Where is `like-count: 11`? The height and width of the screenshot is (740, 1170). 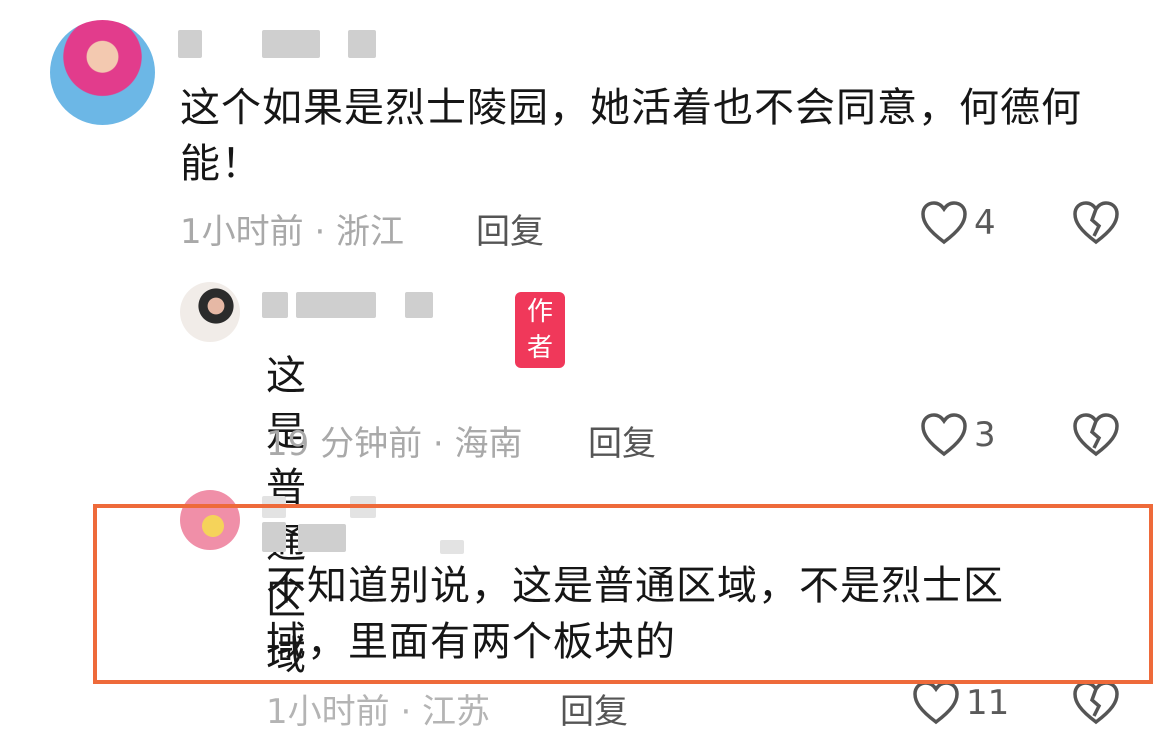 like-count: 11 is located at coordinates (988, 703).